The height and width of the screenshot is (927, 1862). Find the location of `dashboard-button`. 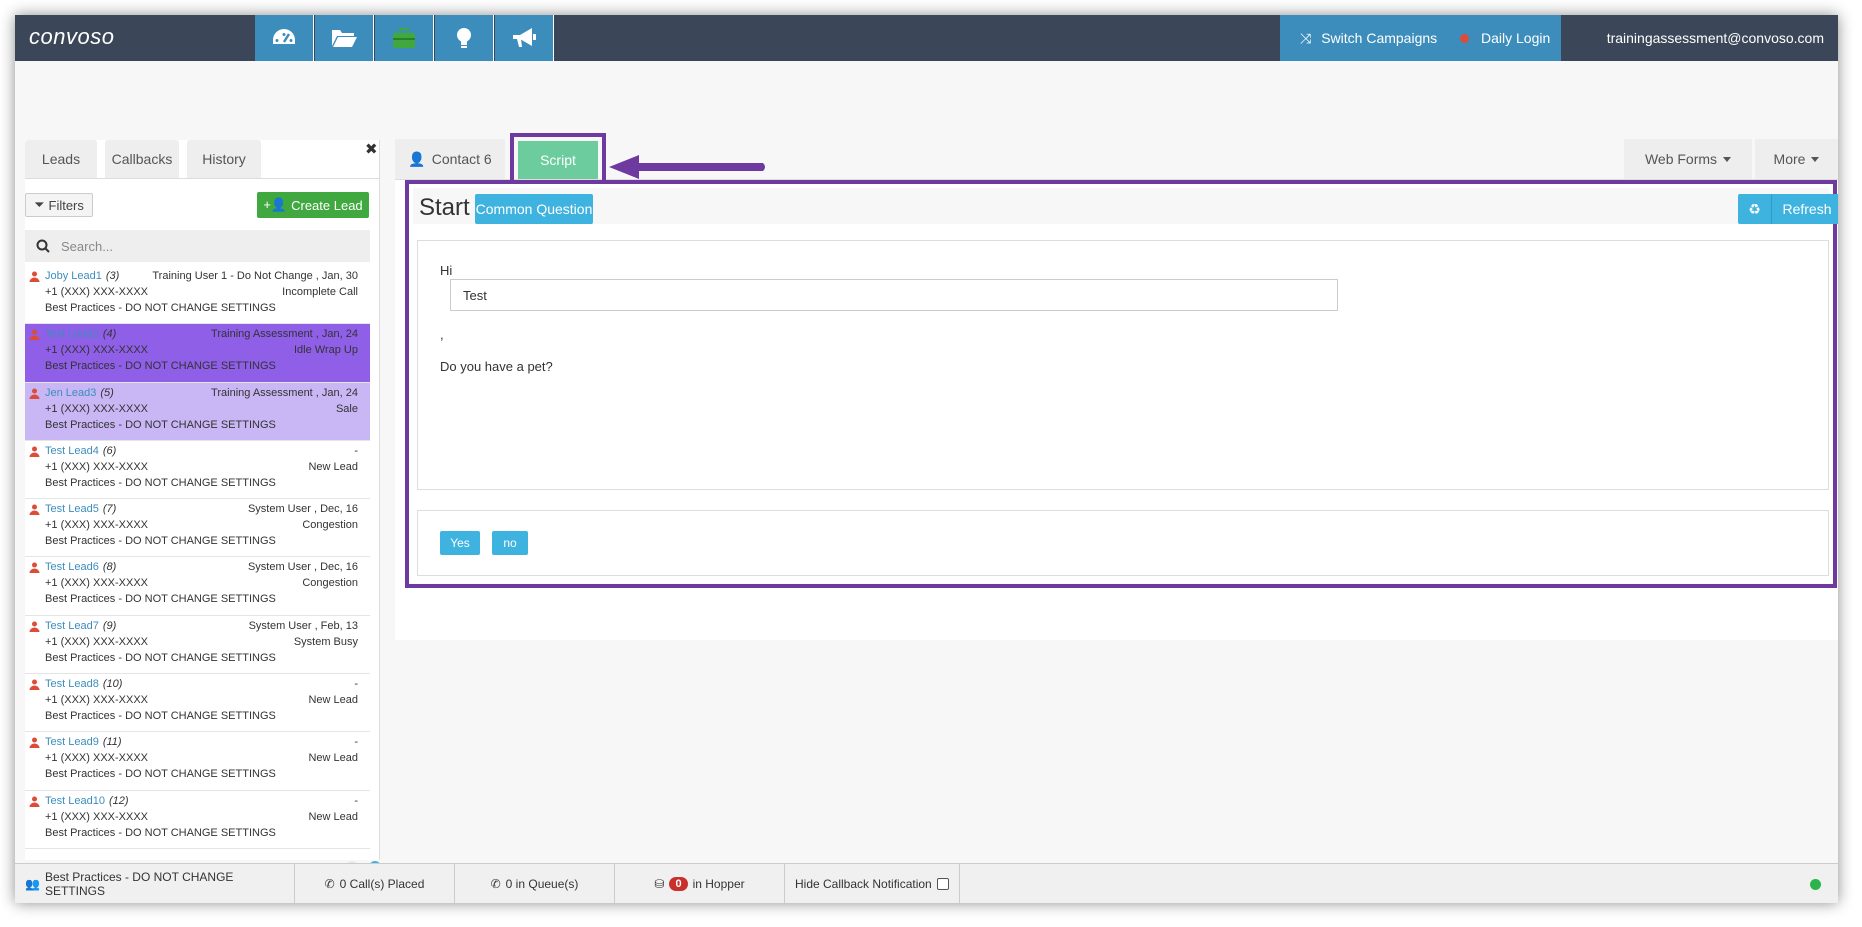

dashboard-button is located at coordinates (284, 38).